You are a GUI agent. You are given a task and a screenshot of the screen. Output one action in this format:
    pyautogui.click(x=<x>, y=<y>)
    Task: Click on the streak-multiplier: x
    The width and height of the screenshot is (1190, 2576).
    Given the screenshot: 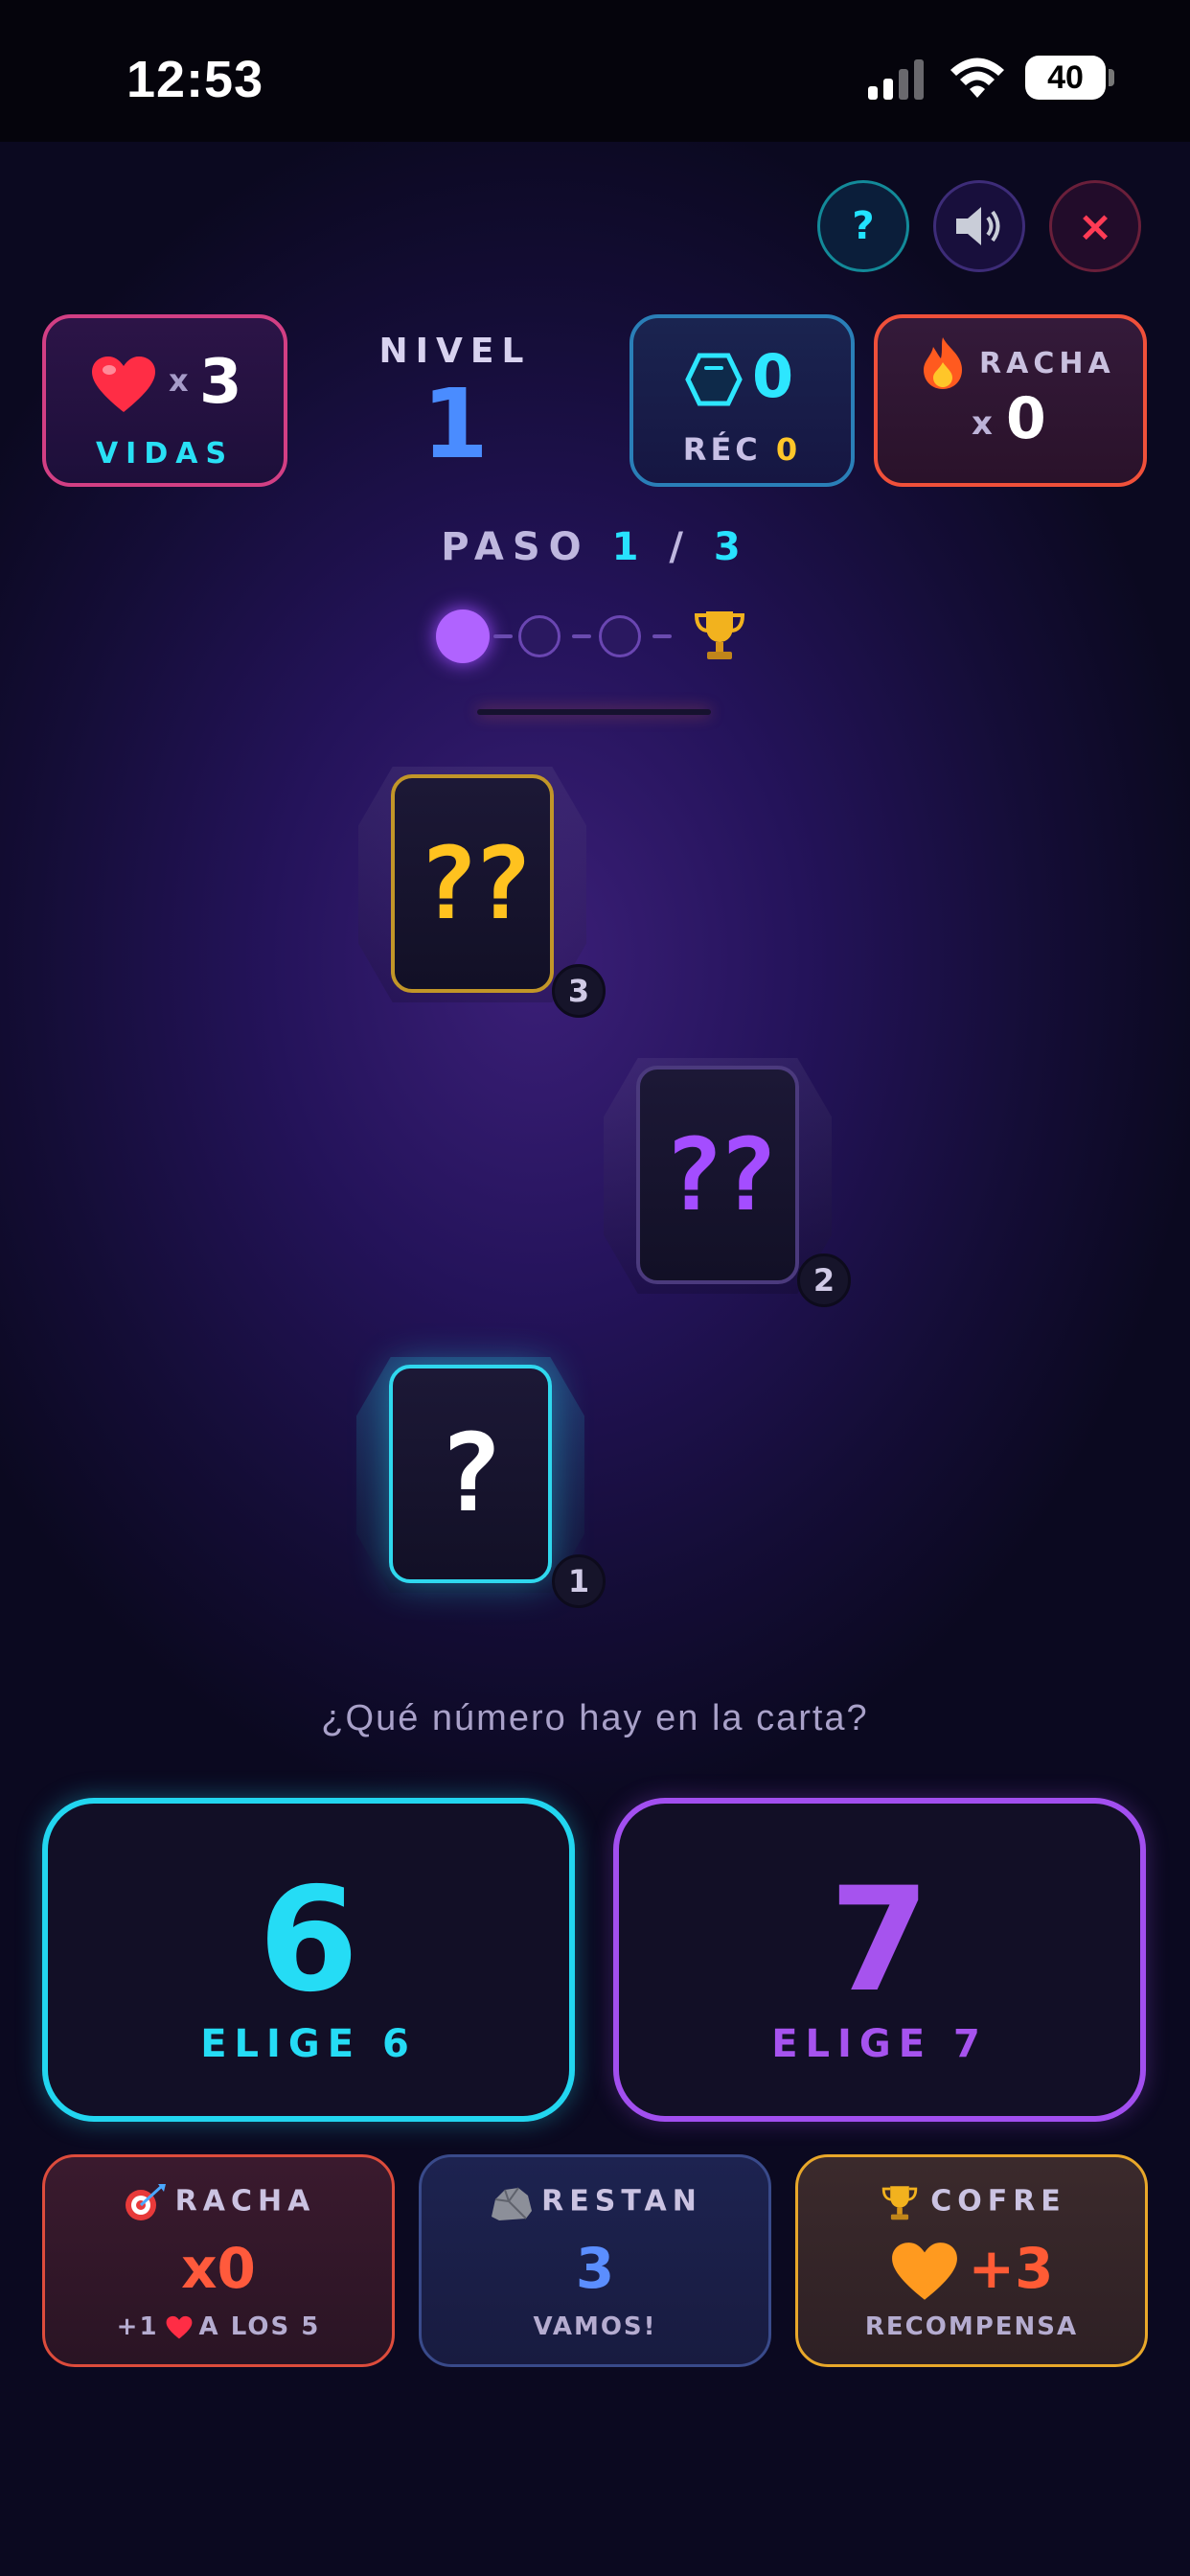 What is the action you would take?
    pyautogui.click(x=983, y=423)
    